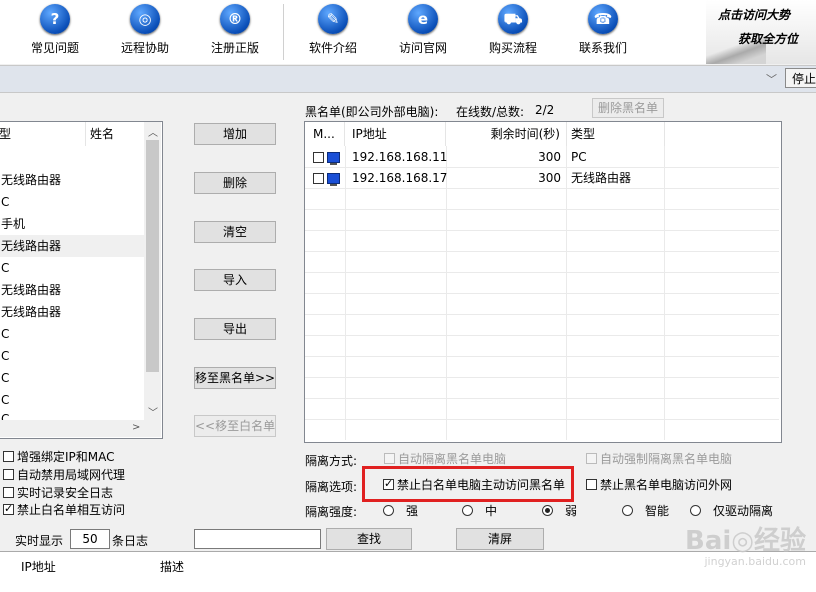  Describe the element at coordinates (445, 459) in the screenshot. I see `auto-isolate-option: 自动隔离黑名单电脑` at that location.